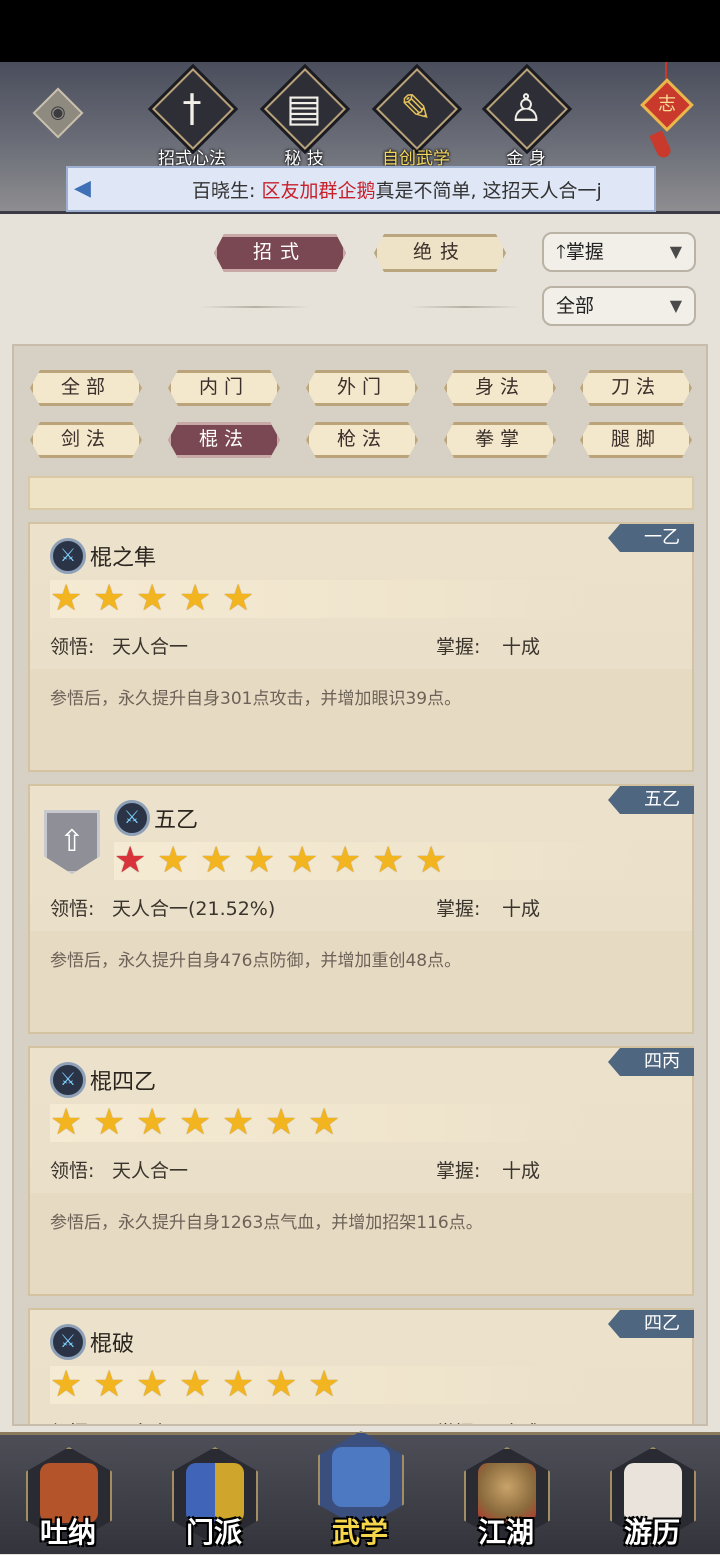  I want to click on star-rating: ★ ★ ★ ★ ★ ★ ★ ★, so click(374, 861).